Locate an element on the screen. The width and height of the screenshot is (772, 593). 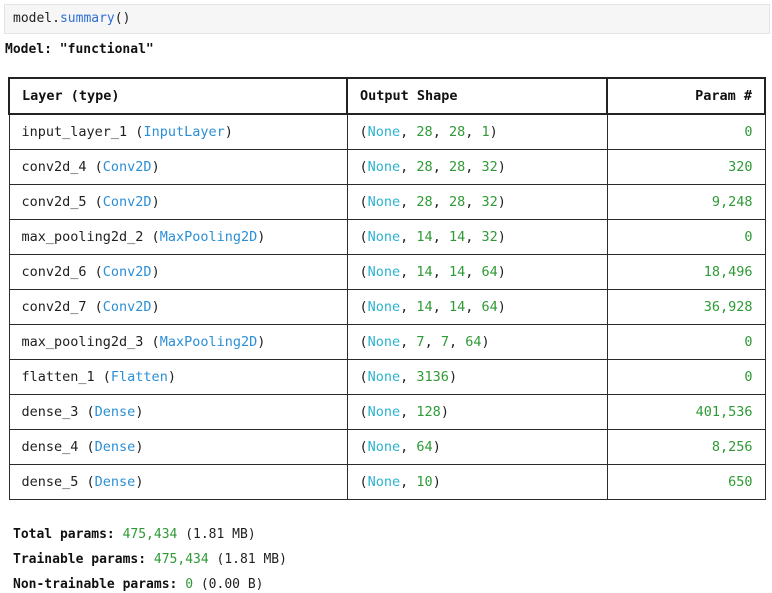
param-count-cell: 18,496 is located at coordinates (686, 272).